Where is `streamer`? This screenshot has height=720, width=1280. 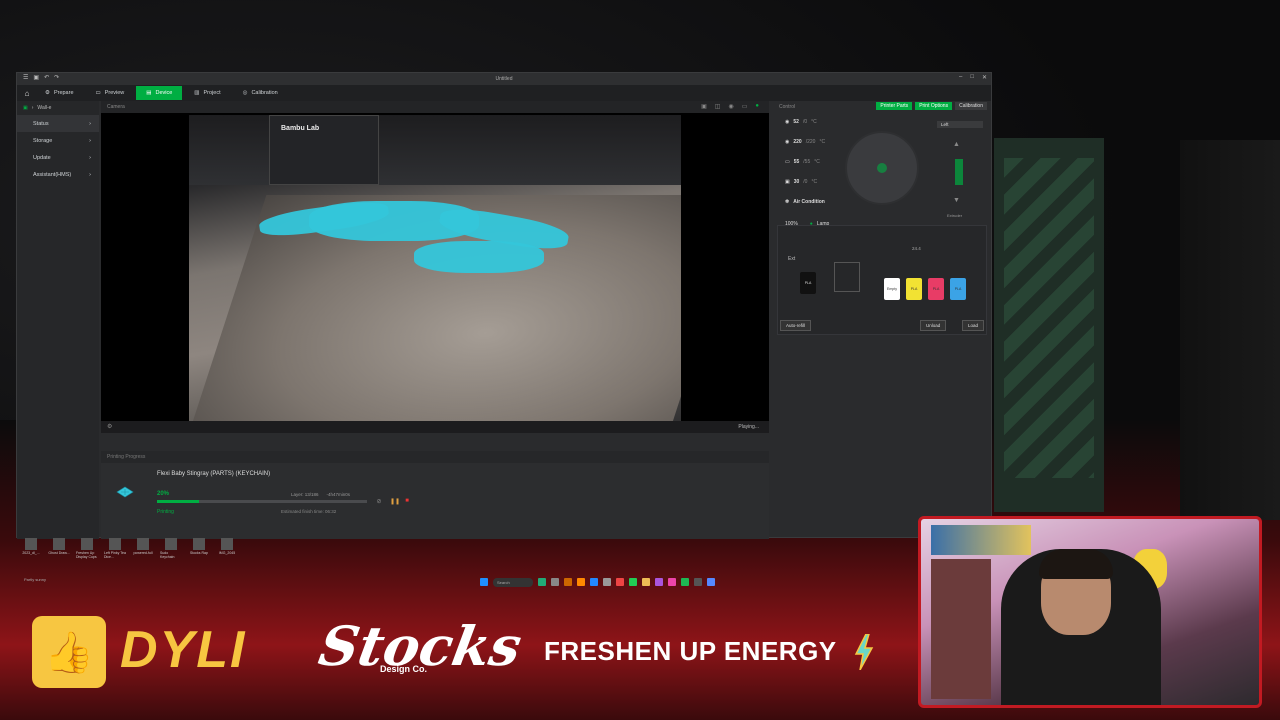 streamer is located at coordinates (1081, 627).